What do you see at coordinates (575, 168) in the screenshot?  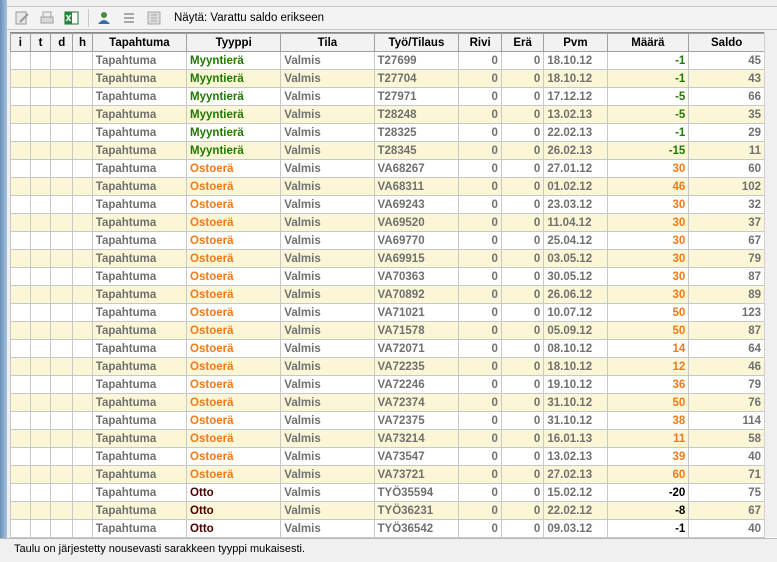 I see `table-cell: 27.01.12` at bounding box center [575, 168].